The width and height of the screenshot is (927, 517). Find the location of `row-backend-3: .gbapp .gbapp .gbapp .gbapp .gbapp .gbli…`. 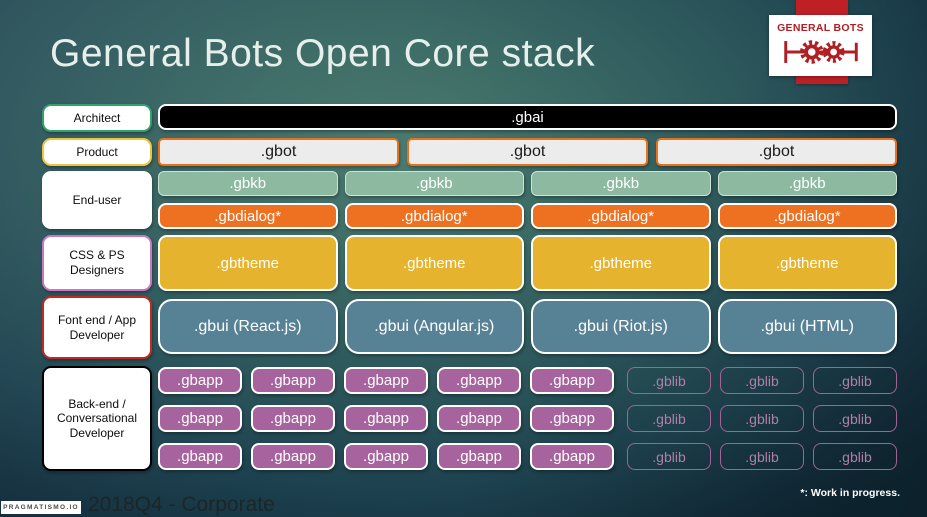

row-backend-3: .gbapp .gbapp .gbapp .gbapp .gbapp .gbli… is located at coordinates (527, 456).